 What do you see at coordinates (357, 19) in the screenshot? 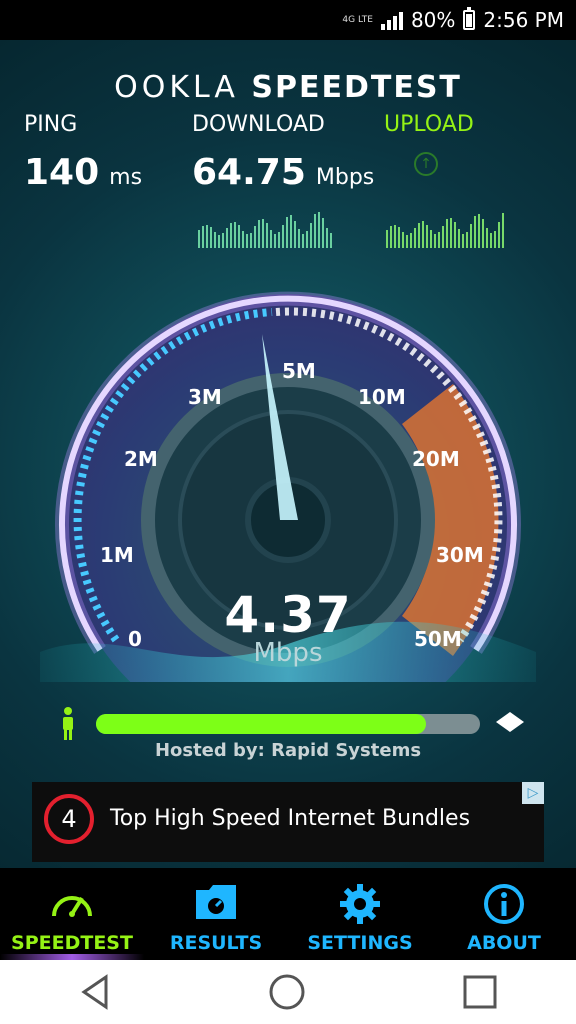
I see `network-icon: 4G LTE` at bounding box center [357, 19].